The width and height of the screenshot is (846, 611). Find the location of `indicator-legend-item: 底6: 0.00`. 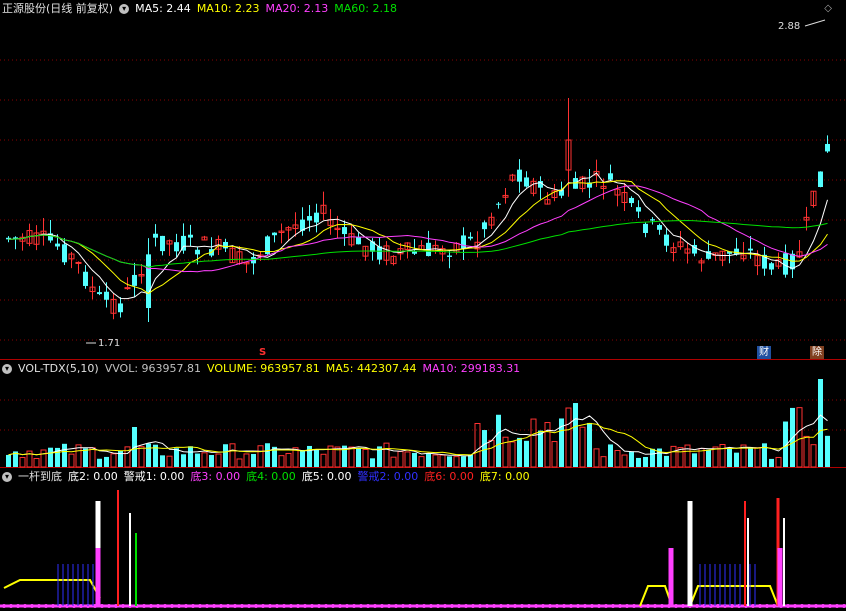

indicator-legend-item: 底6: 0.00 is located at coordinates (449, 476).